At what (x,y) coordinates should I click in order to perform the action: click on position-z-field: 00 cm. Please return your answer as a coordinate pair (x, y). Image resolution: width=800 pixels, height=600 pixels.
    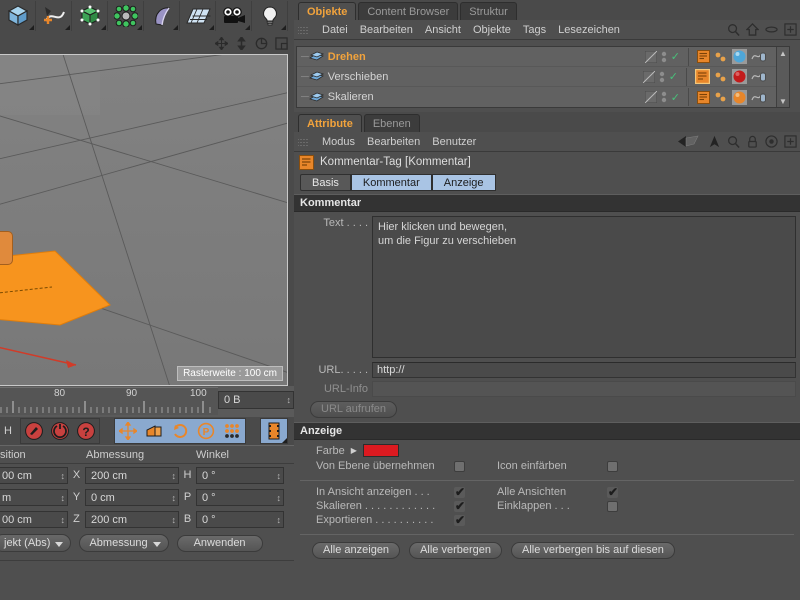
    Looking at the image, I should click on (34, 519).